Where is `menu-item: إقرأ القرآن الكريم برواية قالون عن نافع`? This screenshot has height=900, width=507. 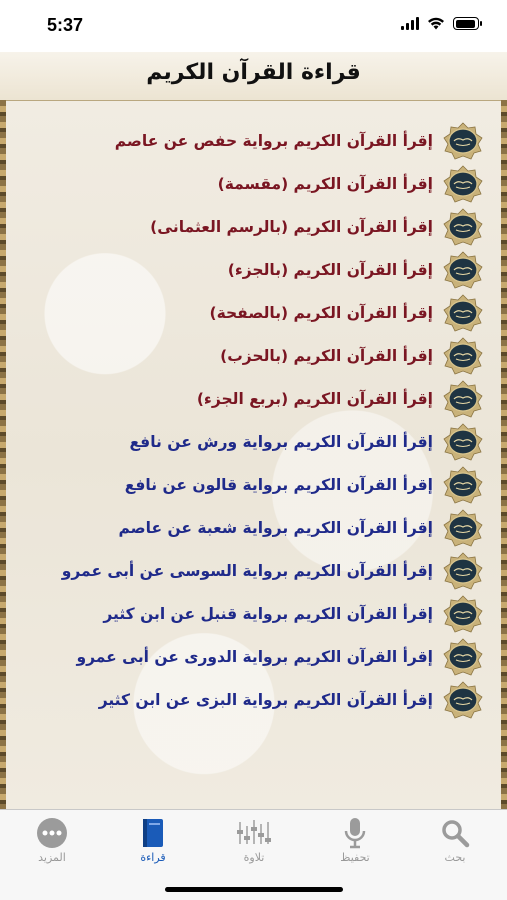 menu-item: إقرأ القرآن الكريم برواية قالون عن نافع is located at coordinates (253, 484).